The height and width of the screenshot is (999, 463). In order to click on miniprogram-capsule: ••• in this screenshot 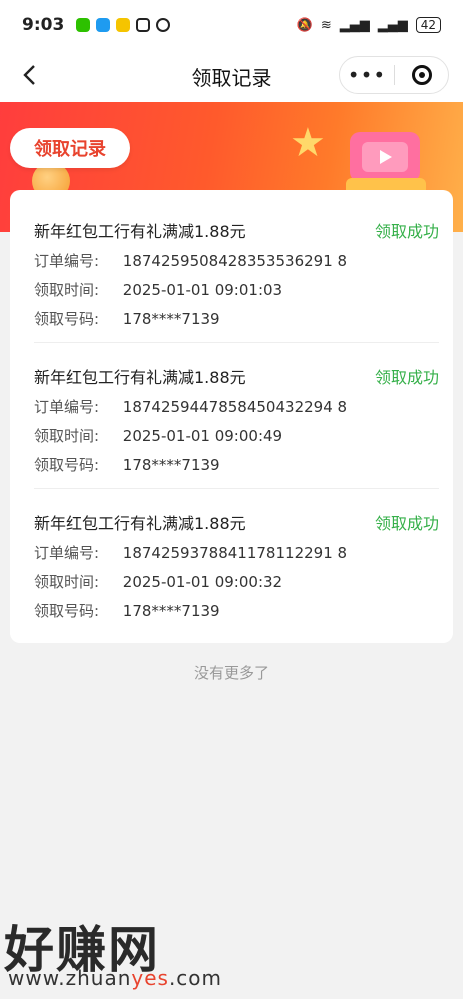, I will do `click(394, 75)`.